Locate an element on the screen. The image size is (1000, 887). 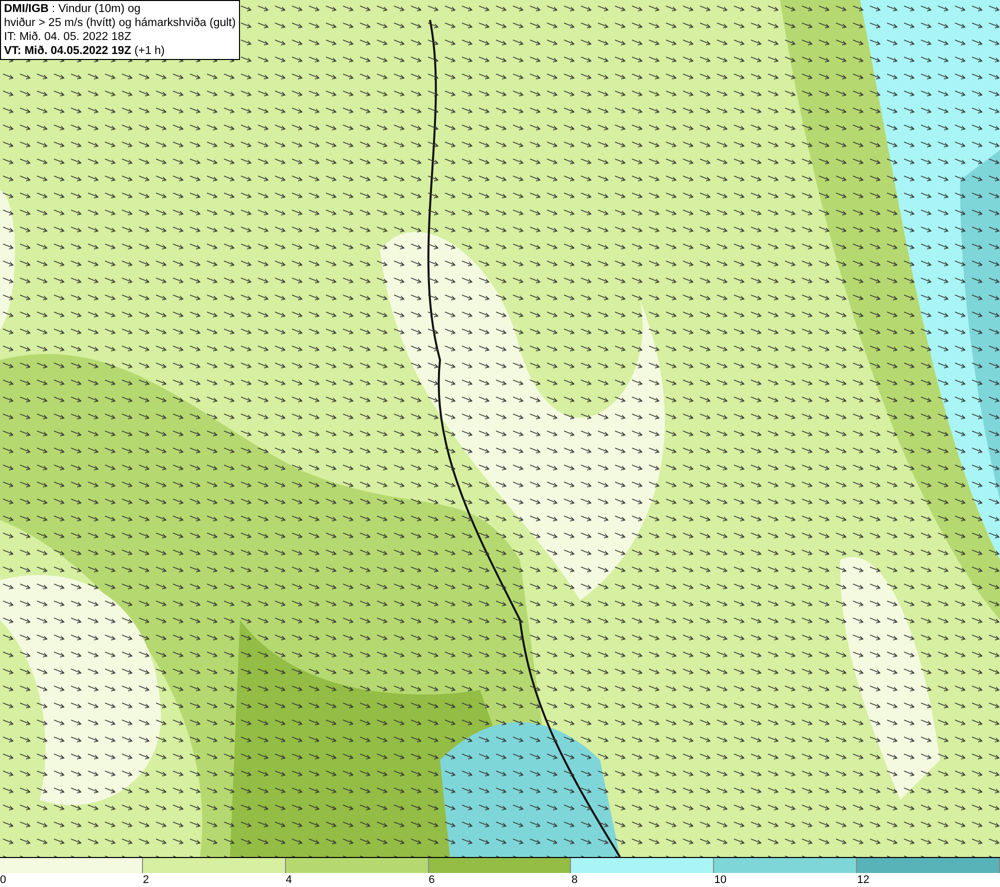
info-text: DMI/IGB : Vindur (10m) og is located at coordinates (73, 9).